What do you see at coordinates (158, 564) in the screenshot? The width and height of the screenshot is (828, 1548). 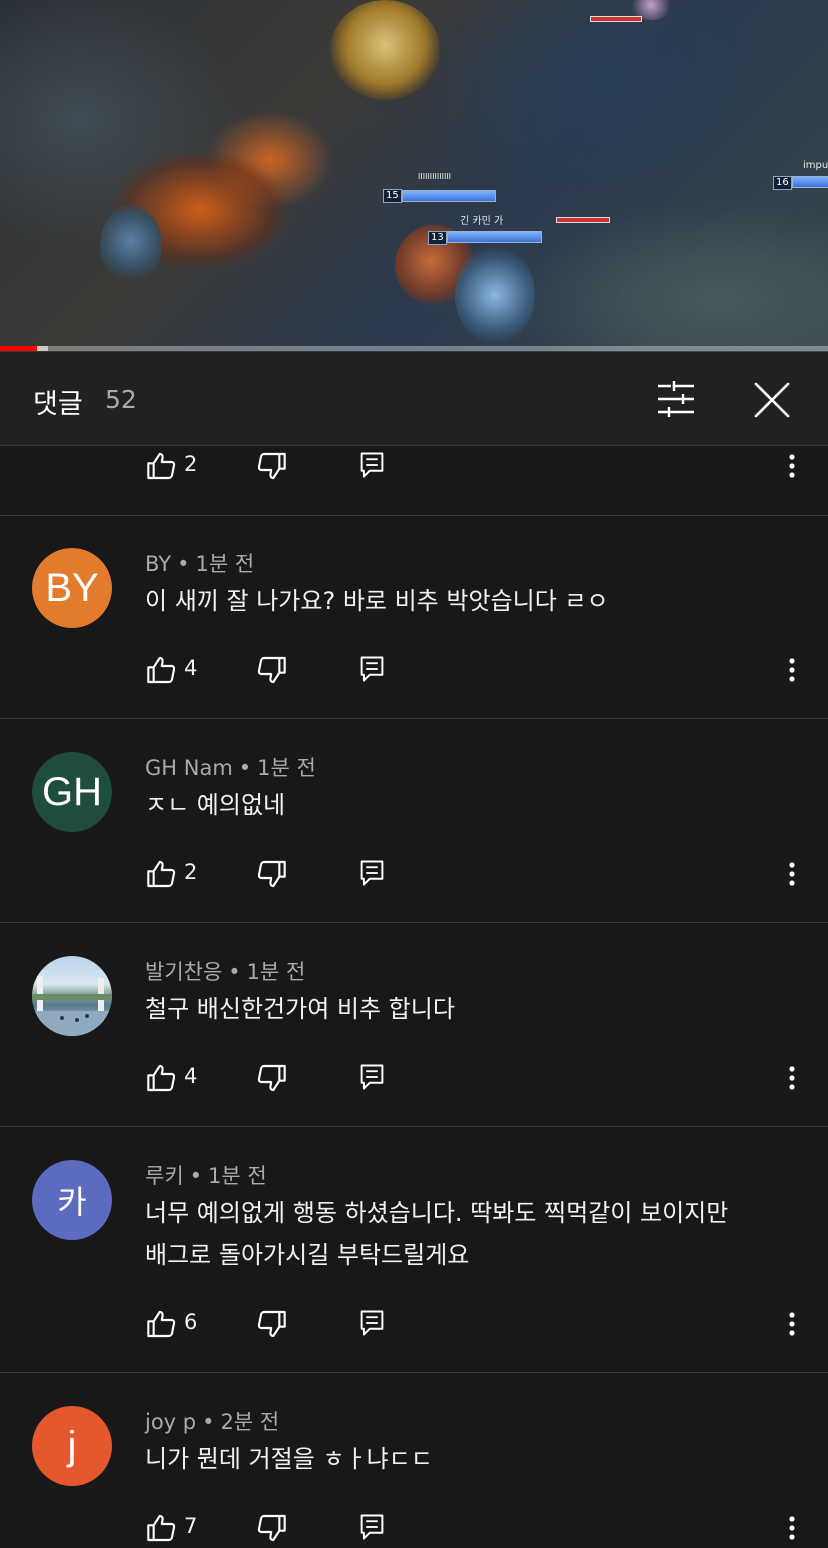 I see `comment-author: BY` at bounding box center [158, 564].